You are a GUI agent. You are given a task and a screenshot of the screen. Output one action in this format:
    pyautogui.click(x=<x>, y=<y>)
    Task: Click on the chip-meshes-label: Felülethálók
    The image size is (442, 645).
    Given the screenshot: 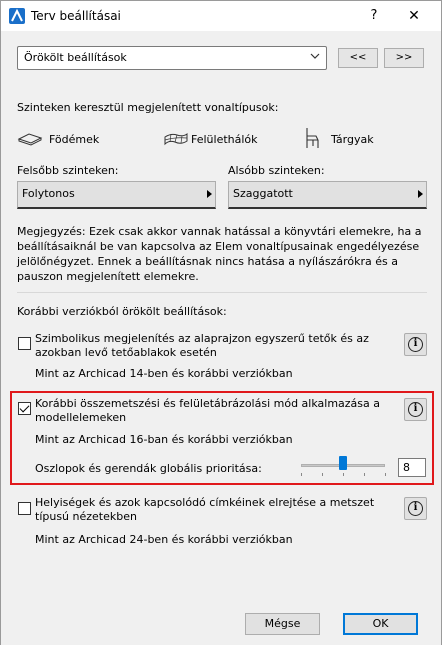 What is the action you would take?
    pyautogui.click(x=224, y=139)
    